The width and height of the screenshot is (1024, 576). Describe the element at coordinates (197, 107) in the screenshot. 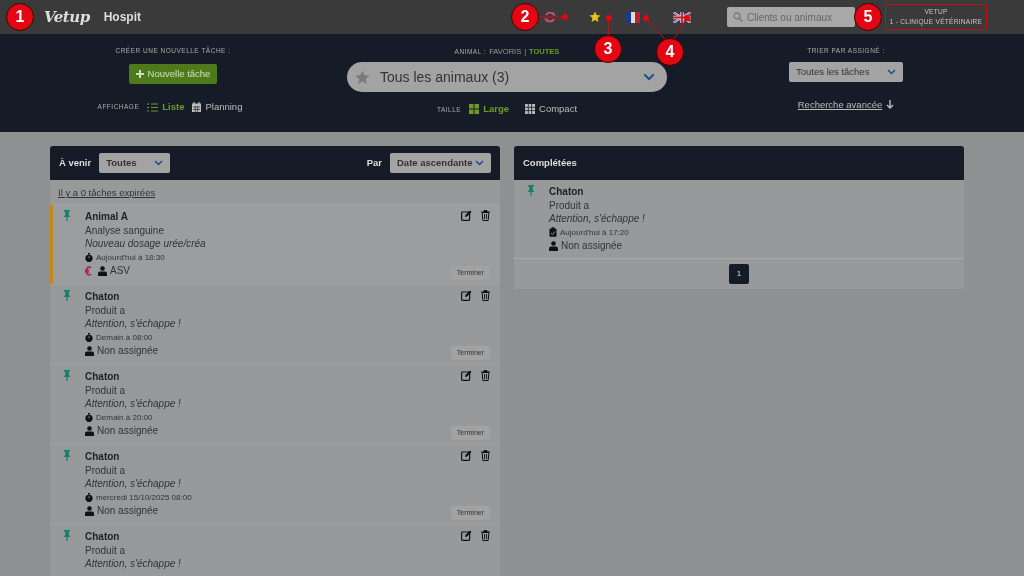

I see `calendar-icon` at that location.